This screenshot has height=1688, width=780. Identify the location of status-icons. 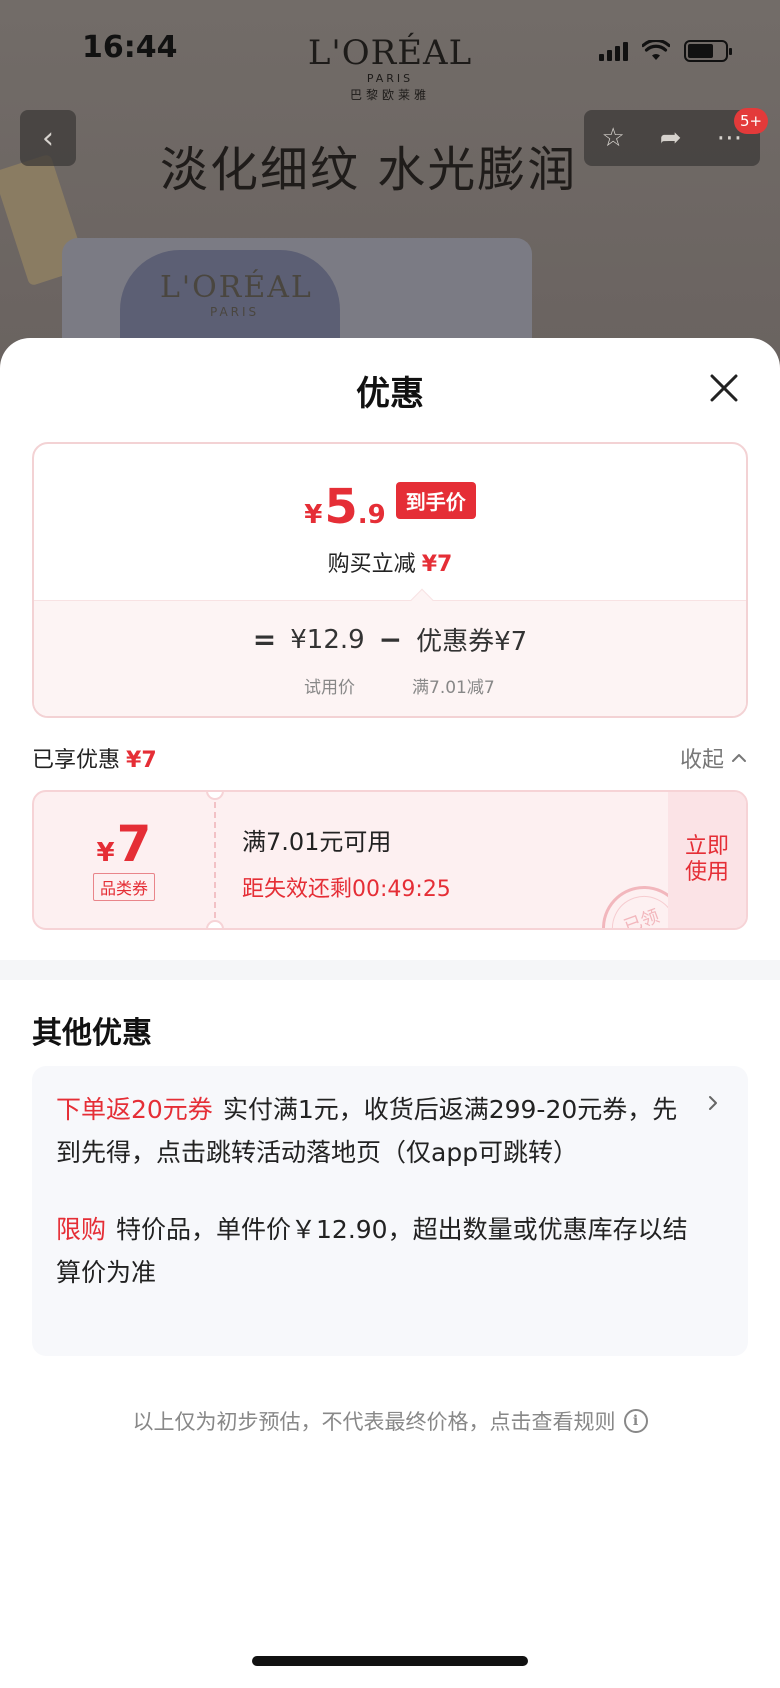
(665, 51).